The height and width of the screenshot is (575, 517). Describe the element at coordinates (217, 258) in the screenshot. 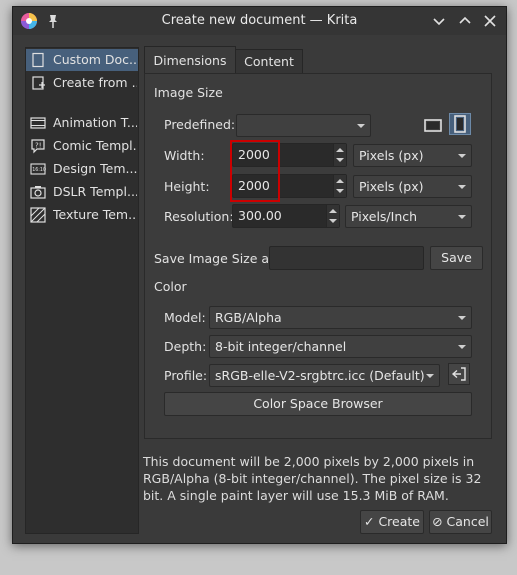

I see `save-size-label: Save Image Size as:` at that location.